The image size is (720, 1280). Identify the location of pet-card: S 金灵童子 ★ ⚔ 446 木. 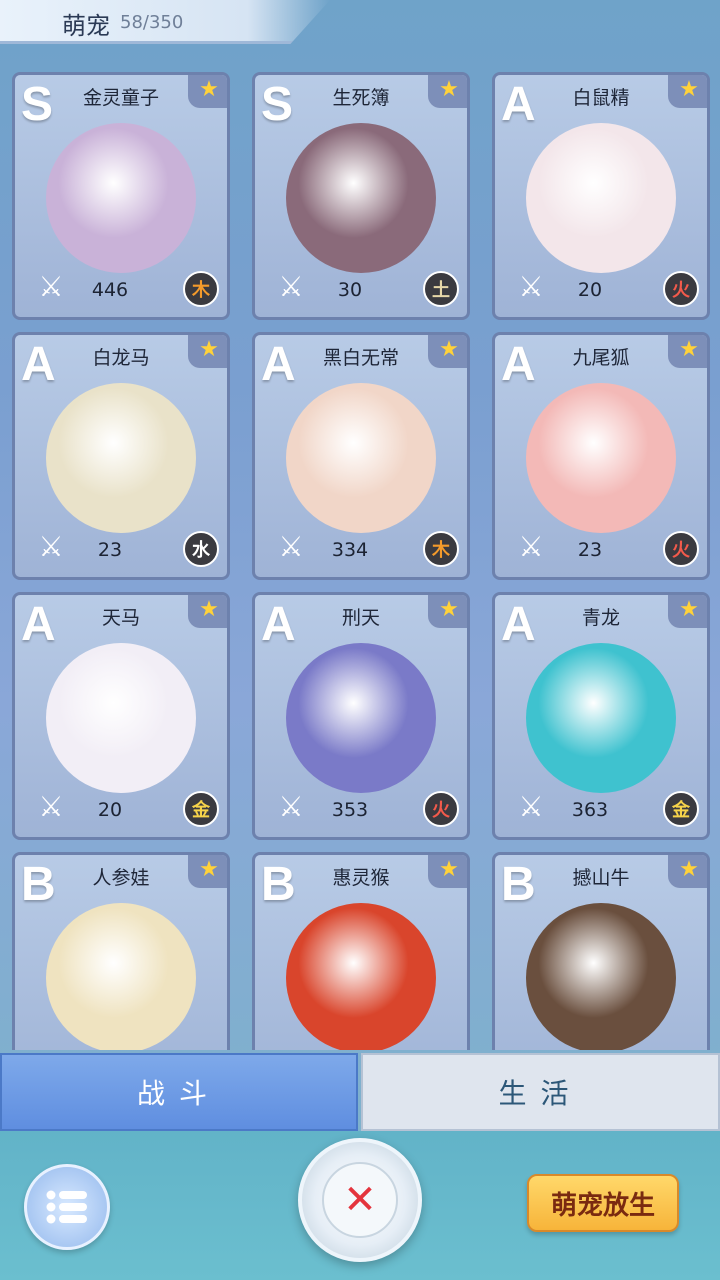
(121, 196).